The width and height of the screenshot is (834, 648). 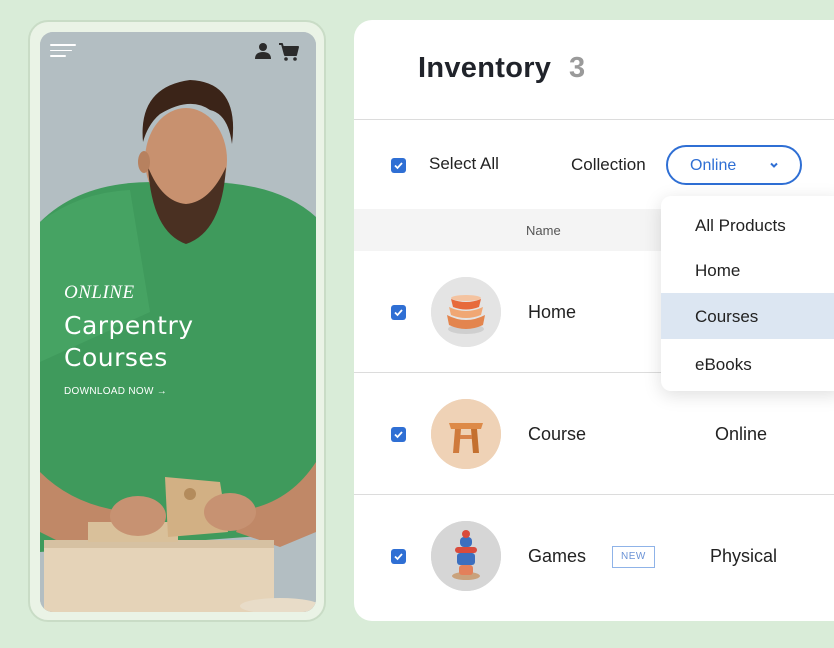 I want to click on dropdown-item-all-products: All Products, so click(x=747, y=225).